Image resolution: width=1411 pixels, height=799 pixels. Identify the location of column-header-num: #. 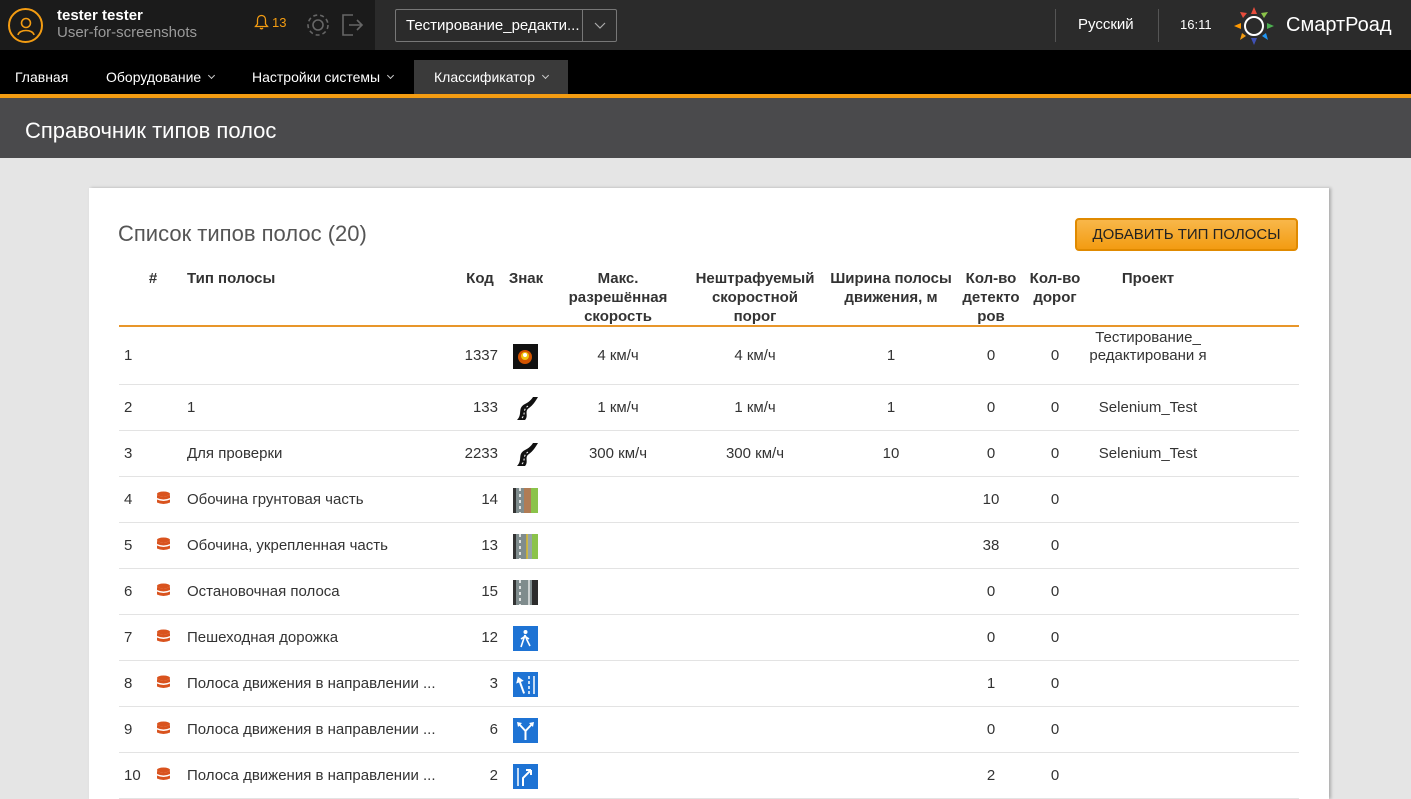
(153, 278).